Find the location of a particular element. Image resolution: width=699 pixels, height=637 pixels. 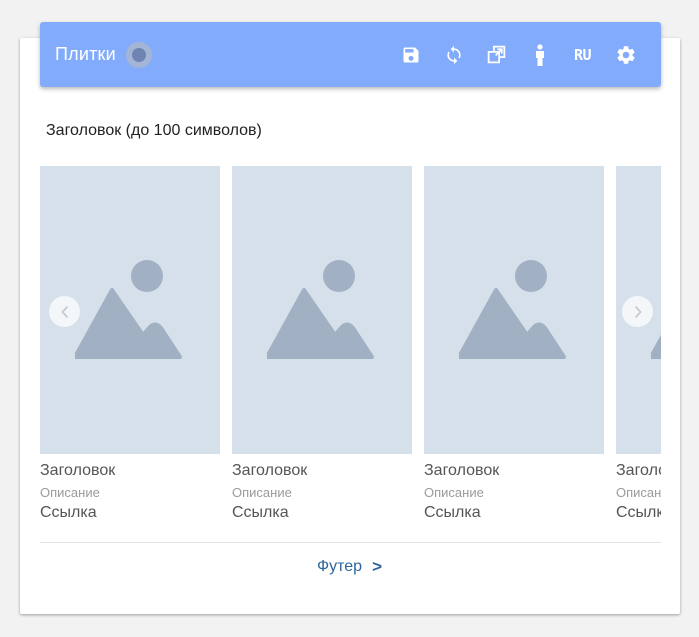

footer-arrow-icon: > is located at coordinates (377, 567).